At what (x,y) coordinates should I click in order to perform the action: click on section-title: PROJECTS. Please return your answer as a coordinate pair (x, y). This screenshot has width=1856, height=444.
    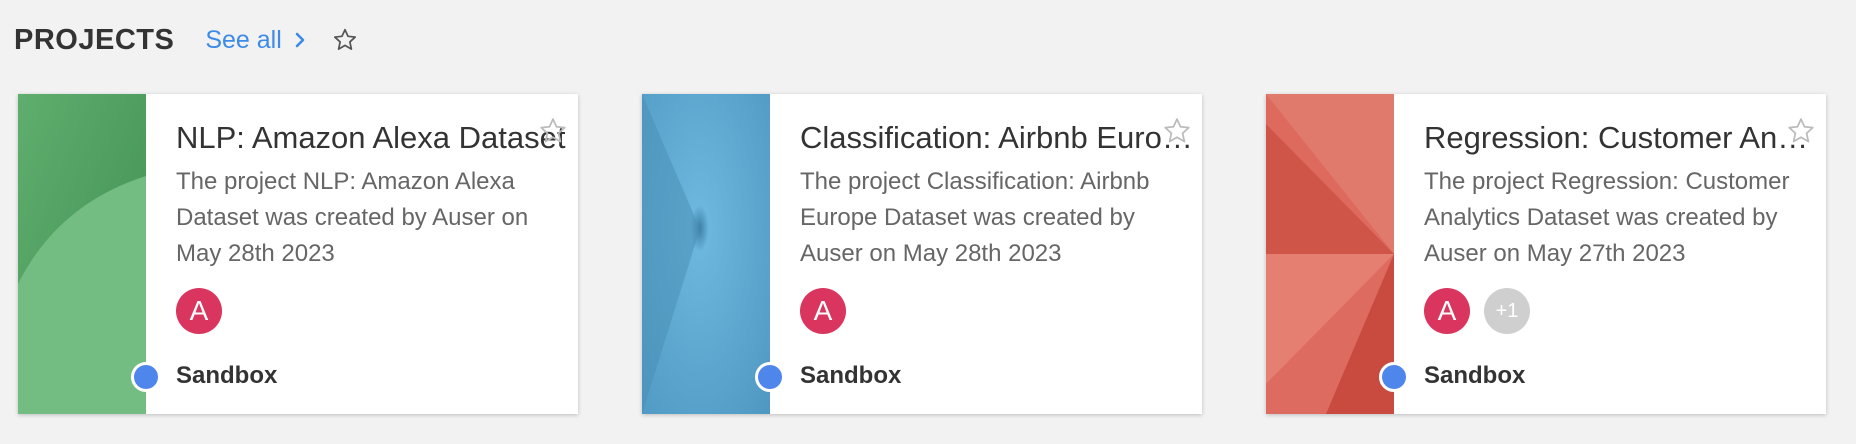
    Looking at the image, I should click on (94, 39).